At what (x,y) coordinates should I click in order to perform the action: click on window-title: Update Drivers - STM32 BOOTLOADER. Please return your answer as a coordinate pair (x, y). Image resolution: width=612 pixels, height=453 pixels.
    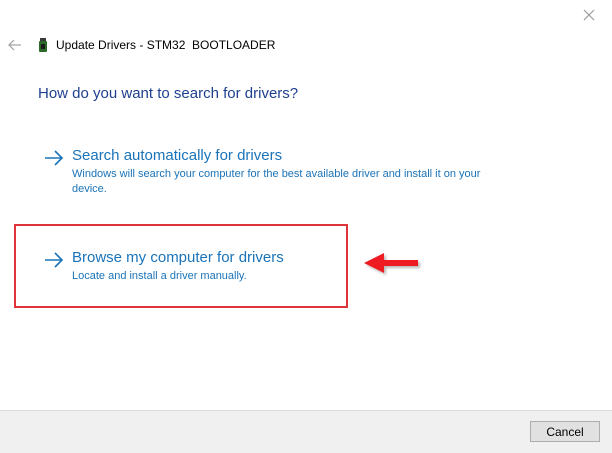
    Looking at the image, I should click on (166, 45).